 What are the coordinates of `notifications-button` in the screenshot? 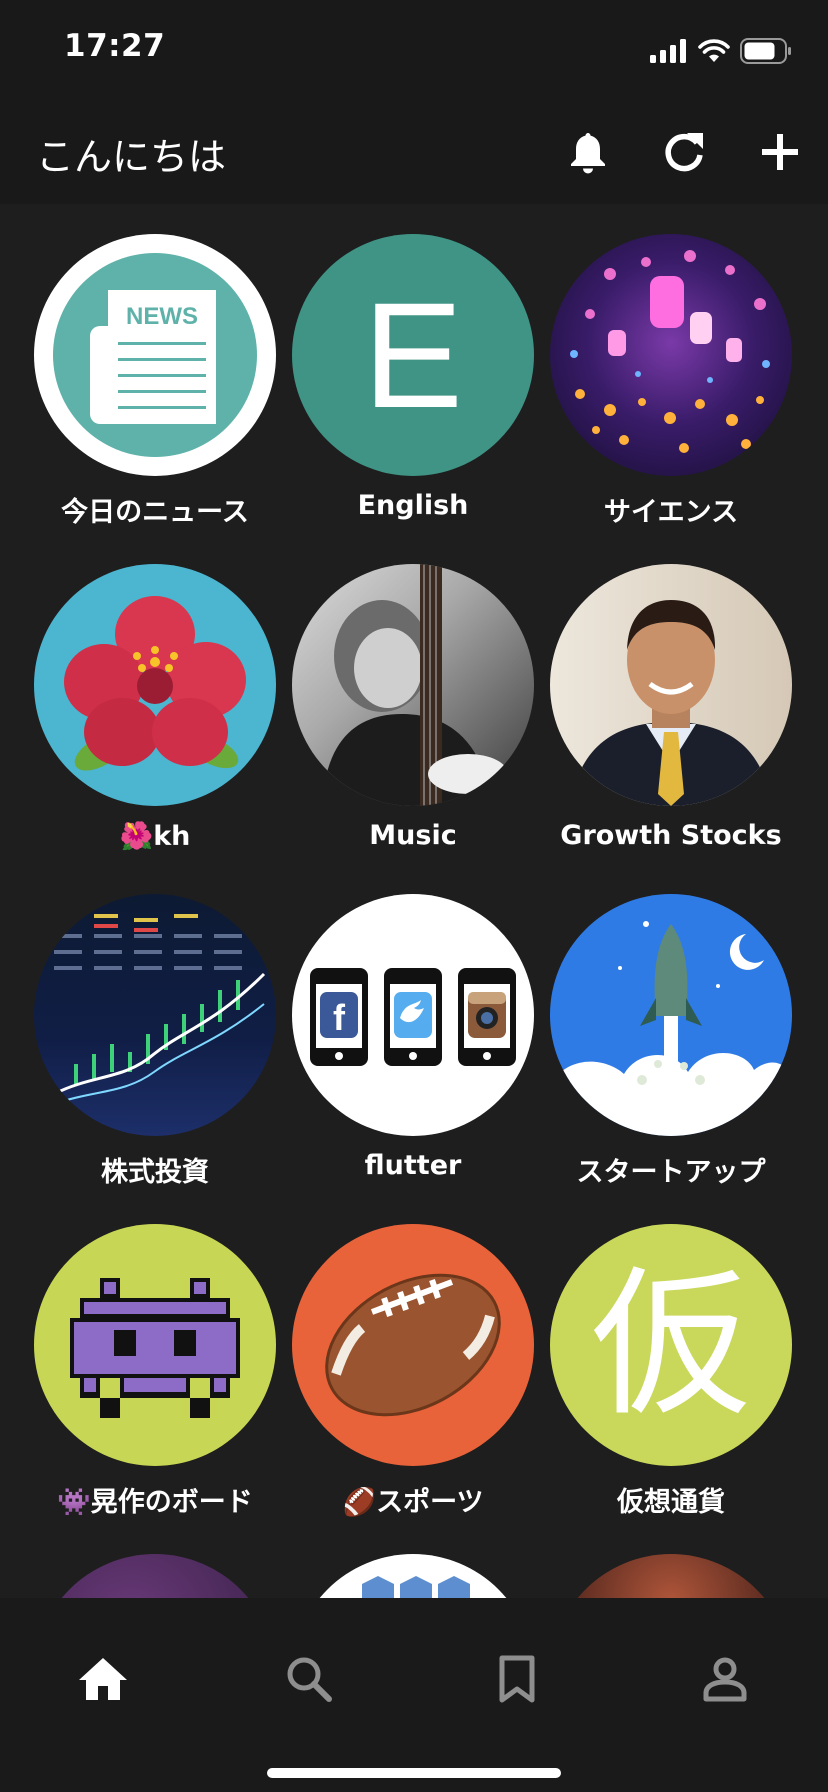 It's located at (588, 152).